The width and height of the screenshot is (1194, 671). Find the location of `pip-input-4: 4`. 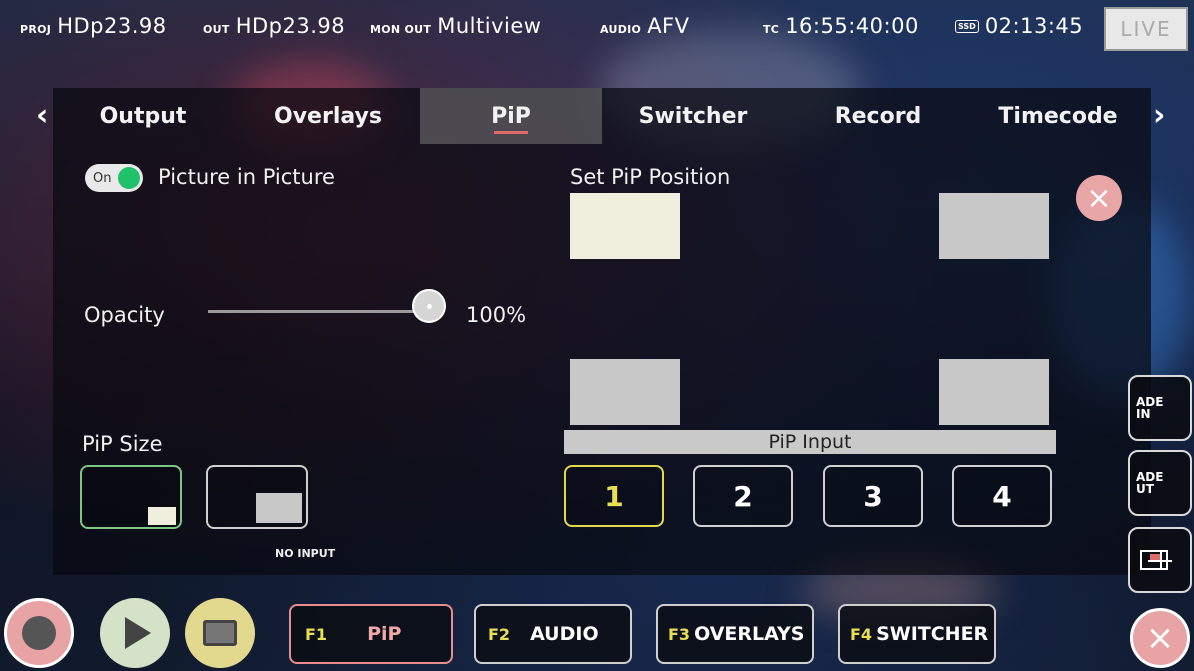

pip-input-4: 4 is located at coordinates (1002, 496).